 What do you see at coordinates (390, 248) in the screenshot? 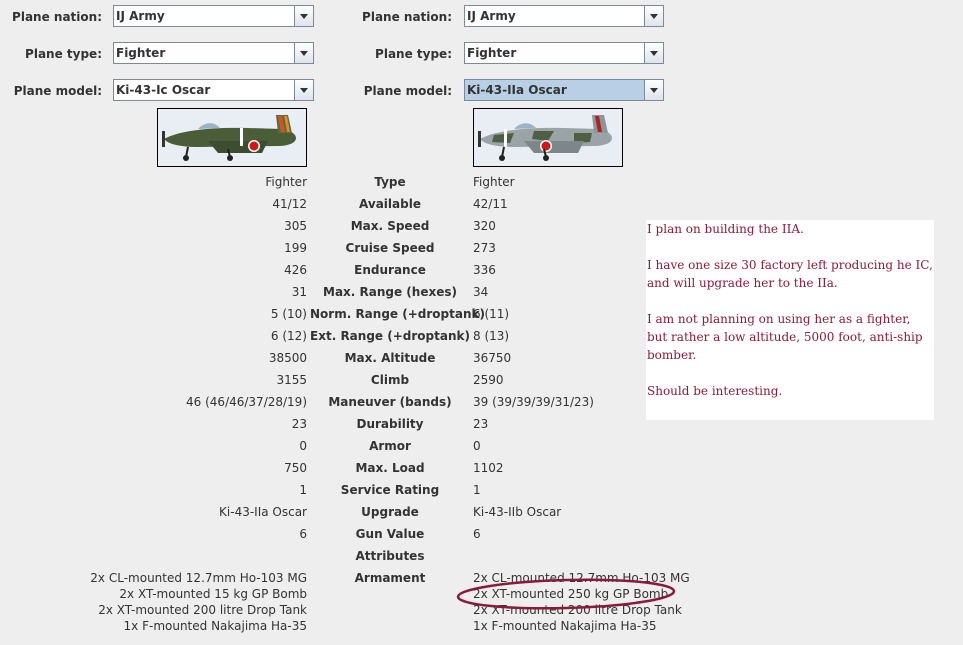
I see `stat-label: Cruise Speed` at bounding box center [390, 248].